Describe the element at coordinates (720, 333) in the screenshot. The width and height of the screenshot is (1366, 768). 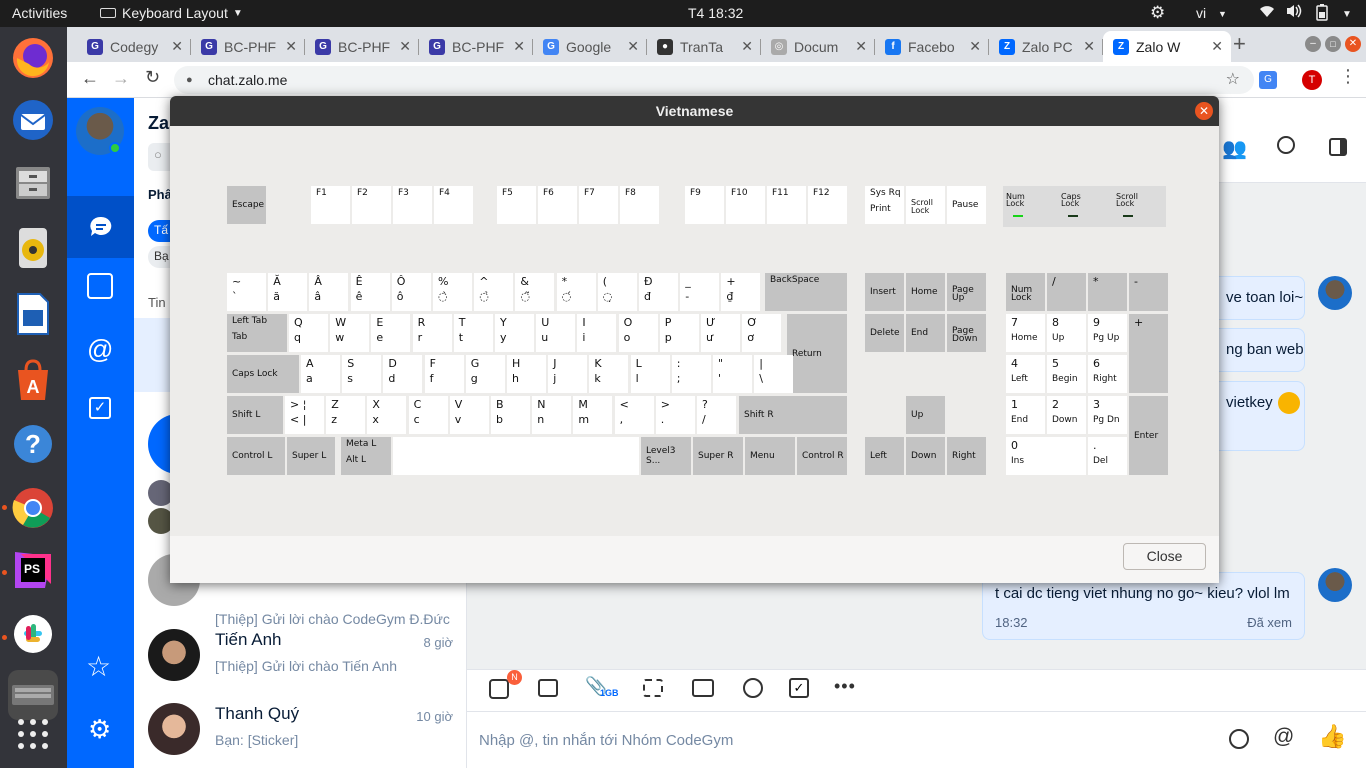
I see `key: Ưư` at that location.